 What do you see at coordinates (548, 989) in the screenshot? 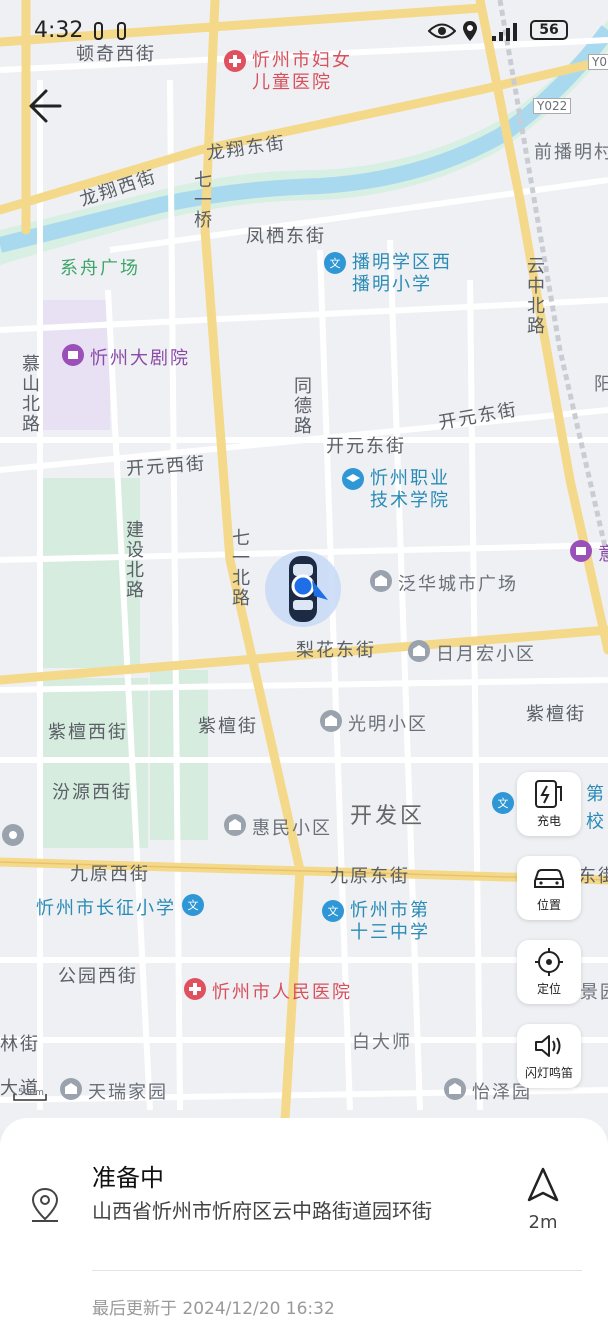
I see `locate-label: 定位` at bounding box center [548, 989].